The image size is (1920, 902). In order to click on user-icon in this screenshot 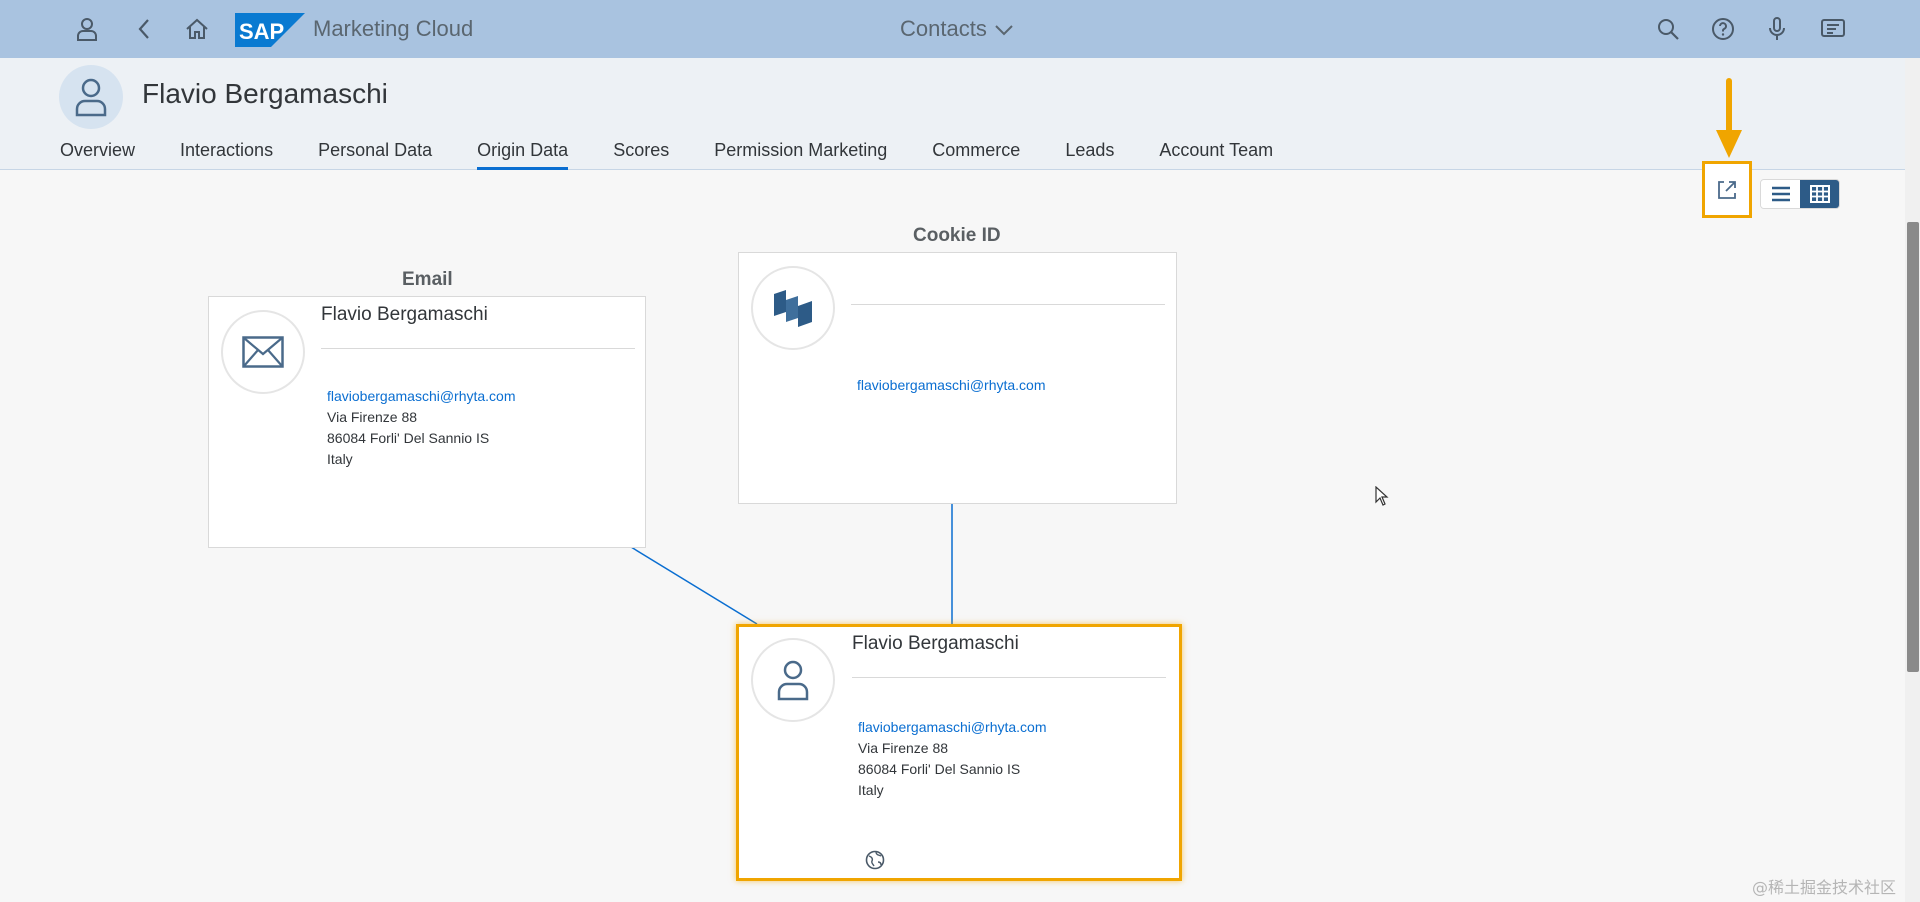, I will do `click(87, 29)`.